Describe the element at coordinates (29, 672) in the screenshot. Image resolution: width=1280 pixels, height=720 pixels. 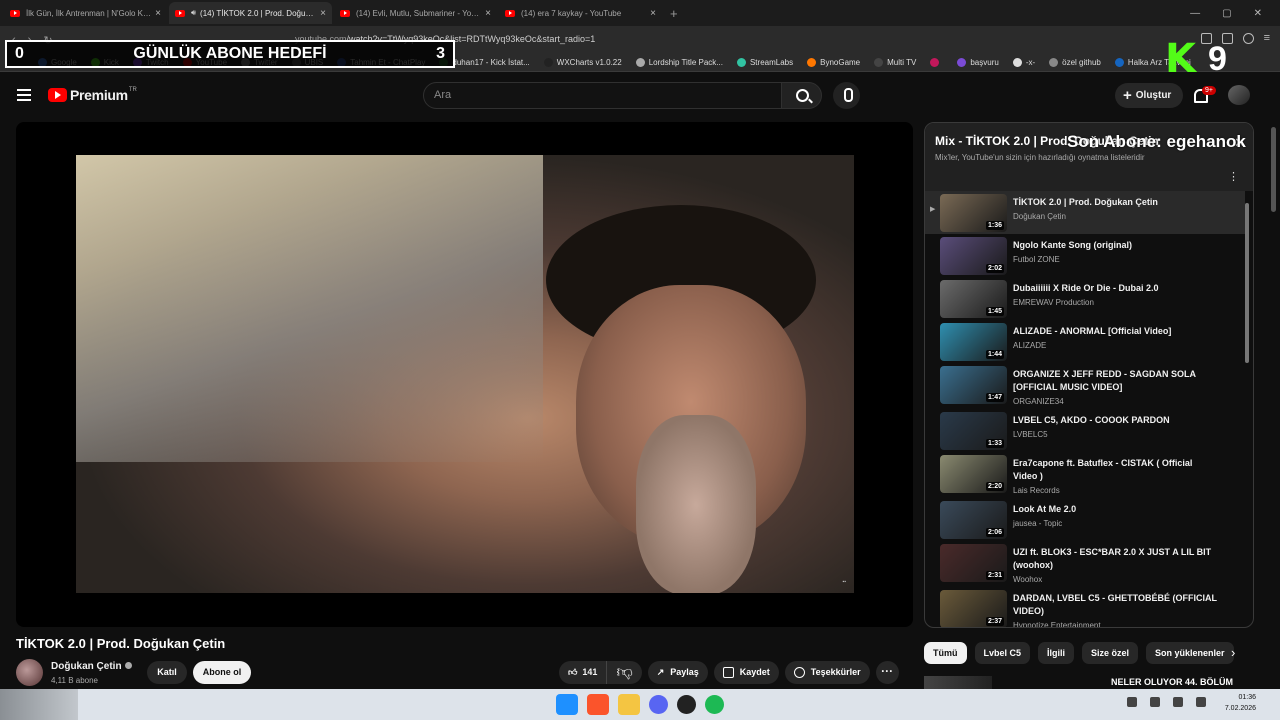
I see `channel-avatar` at that location.